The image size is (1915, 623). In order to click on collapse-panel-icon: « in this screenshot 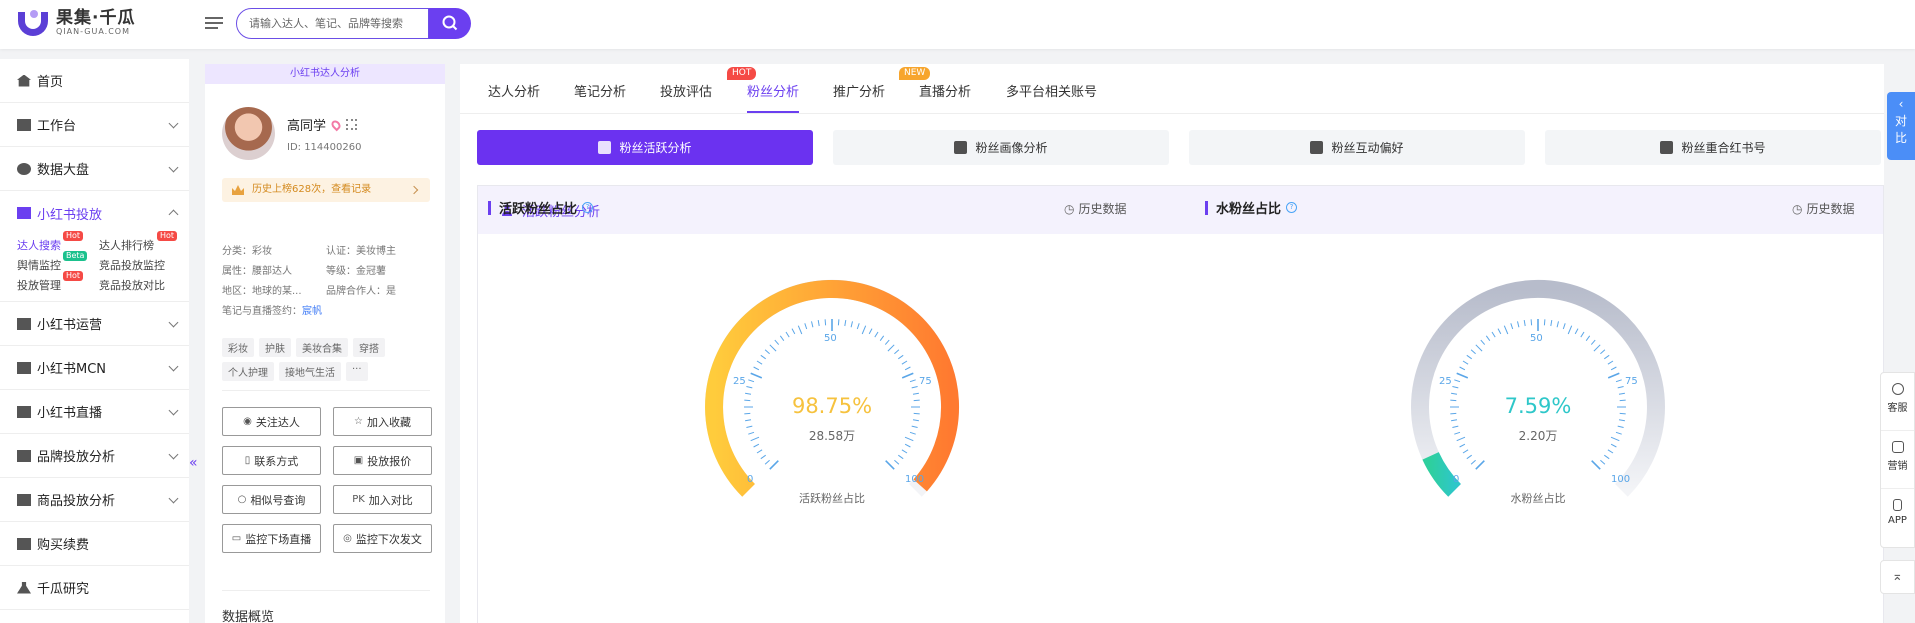, I will do `click(195, 475)`.